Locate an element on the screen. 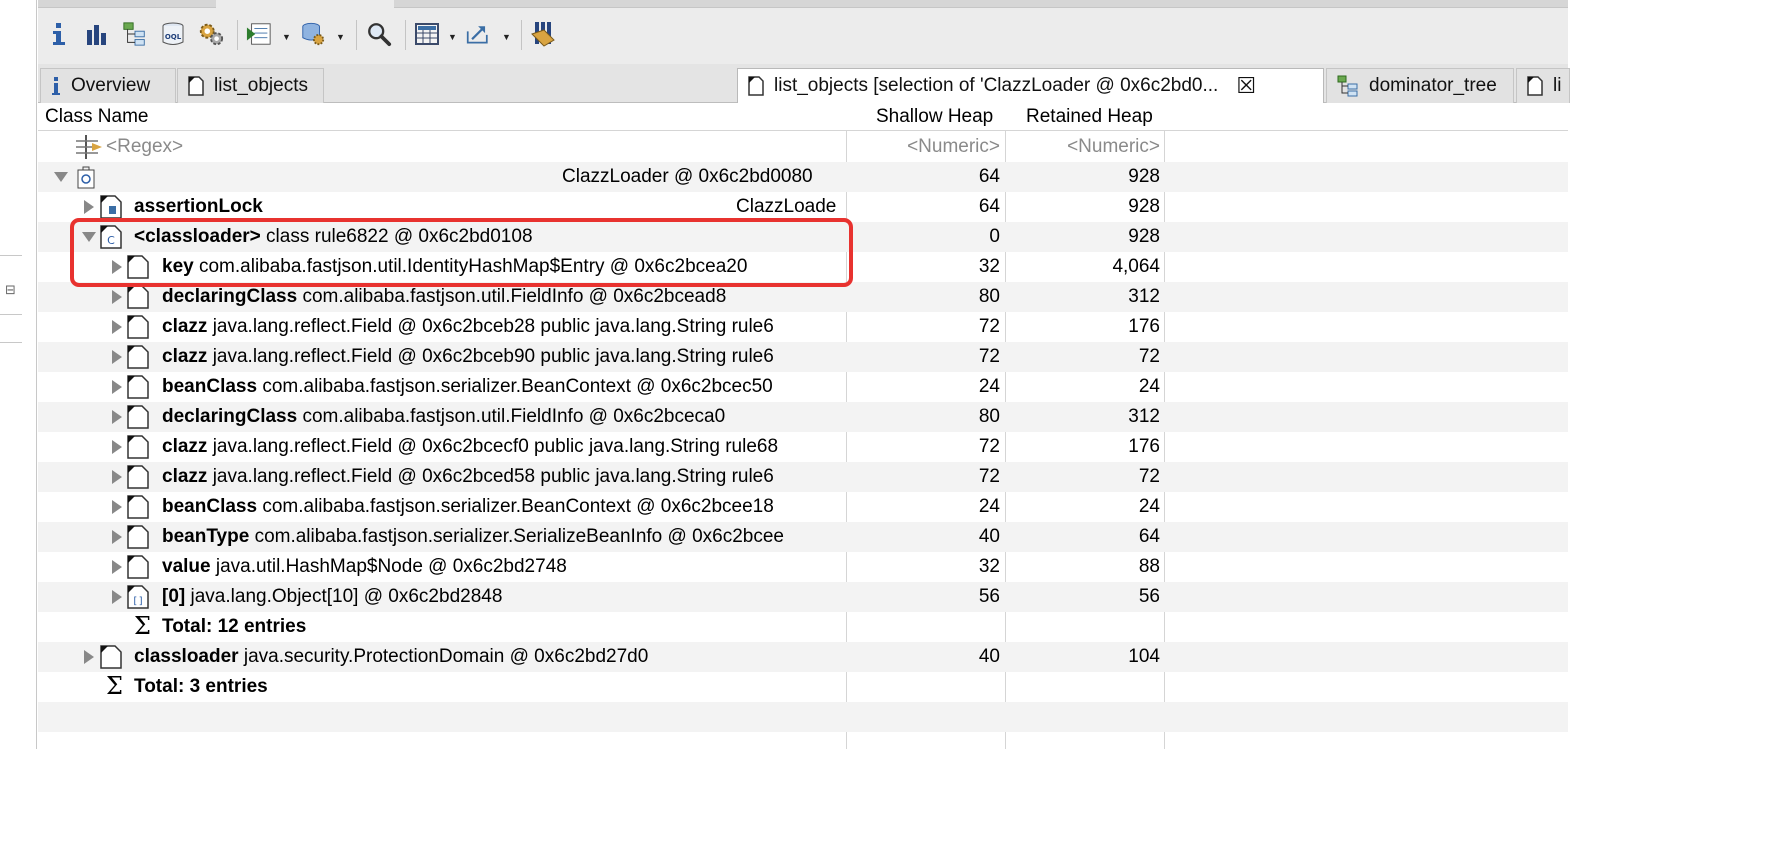 Image resolution: width=1776 pixels, height=848 pixels. object-list-icon is located at coordinates (756, 86).